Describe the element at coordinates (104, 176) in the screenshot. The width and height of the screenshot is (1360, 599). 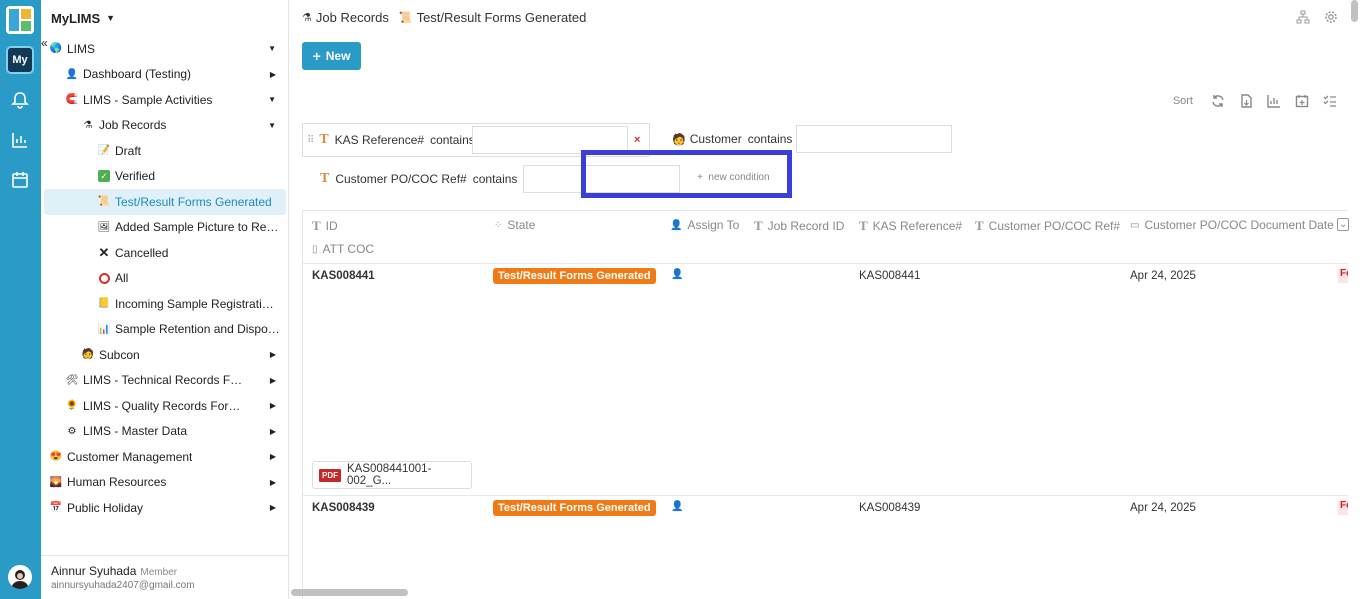
I see `check-icon: ✓` at that location.